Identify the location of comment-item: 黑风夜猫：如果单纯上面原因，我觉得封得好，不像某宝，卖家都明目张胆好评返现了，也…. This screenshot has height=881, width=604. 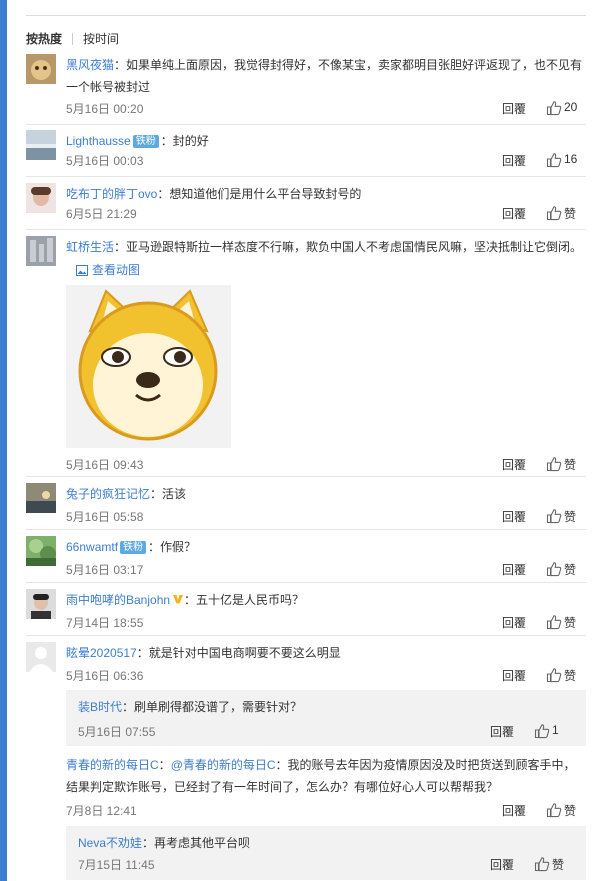
(306, 89).